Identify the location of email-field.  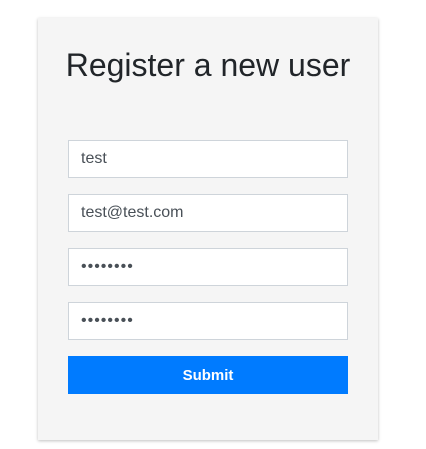
(208, 213).